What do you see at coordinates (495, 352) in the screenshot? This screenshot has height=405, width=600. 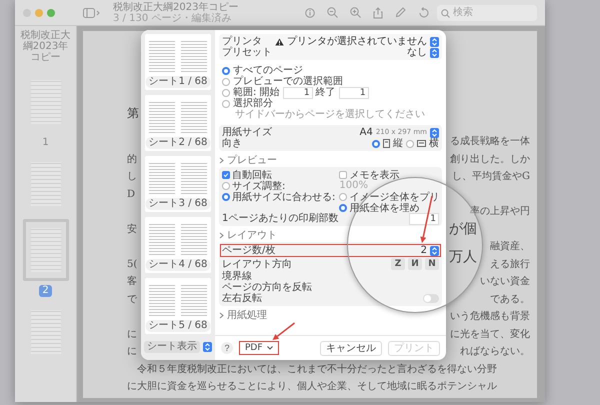 I see `document-text: ればならない。` at bounding box center [495, 352].